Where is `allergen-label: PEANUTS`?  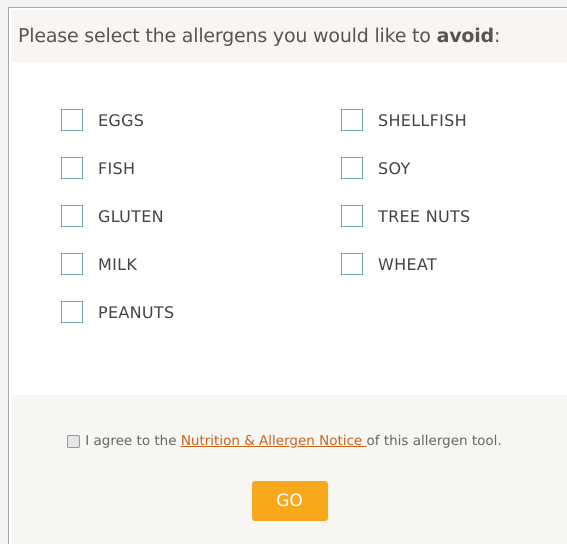 allergen-label: PEANUTS is located at coordinates (136, 312).